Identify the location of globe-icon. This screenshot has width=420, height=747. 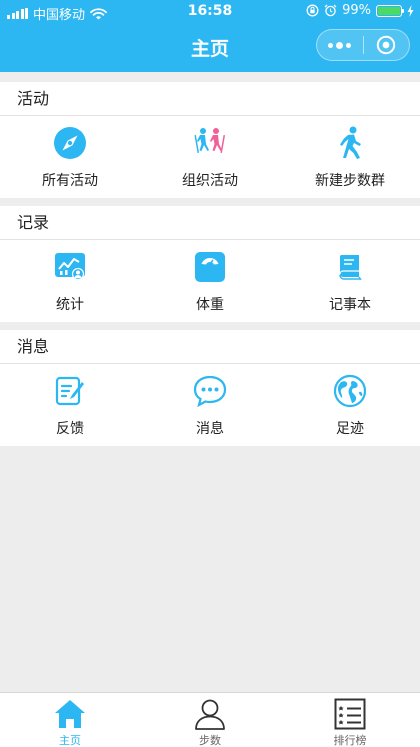
(350, 391).